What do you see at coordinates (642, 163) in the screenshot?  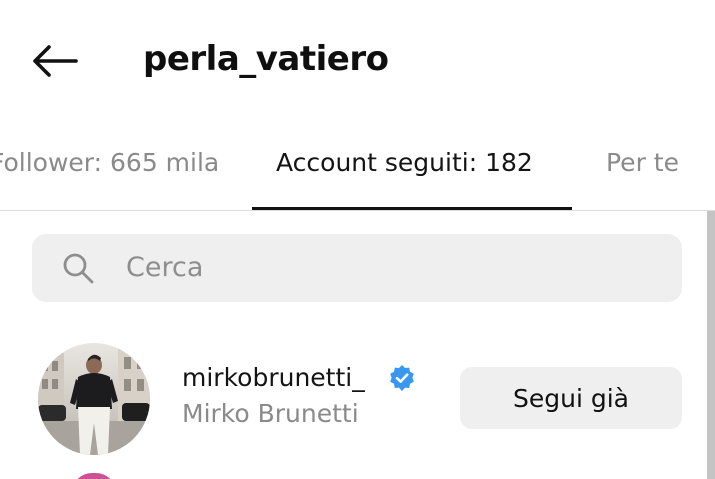 I see `tab-for-you: Per te` at bounding box center [642, 163].